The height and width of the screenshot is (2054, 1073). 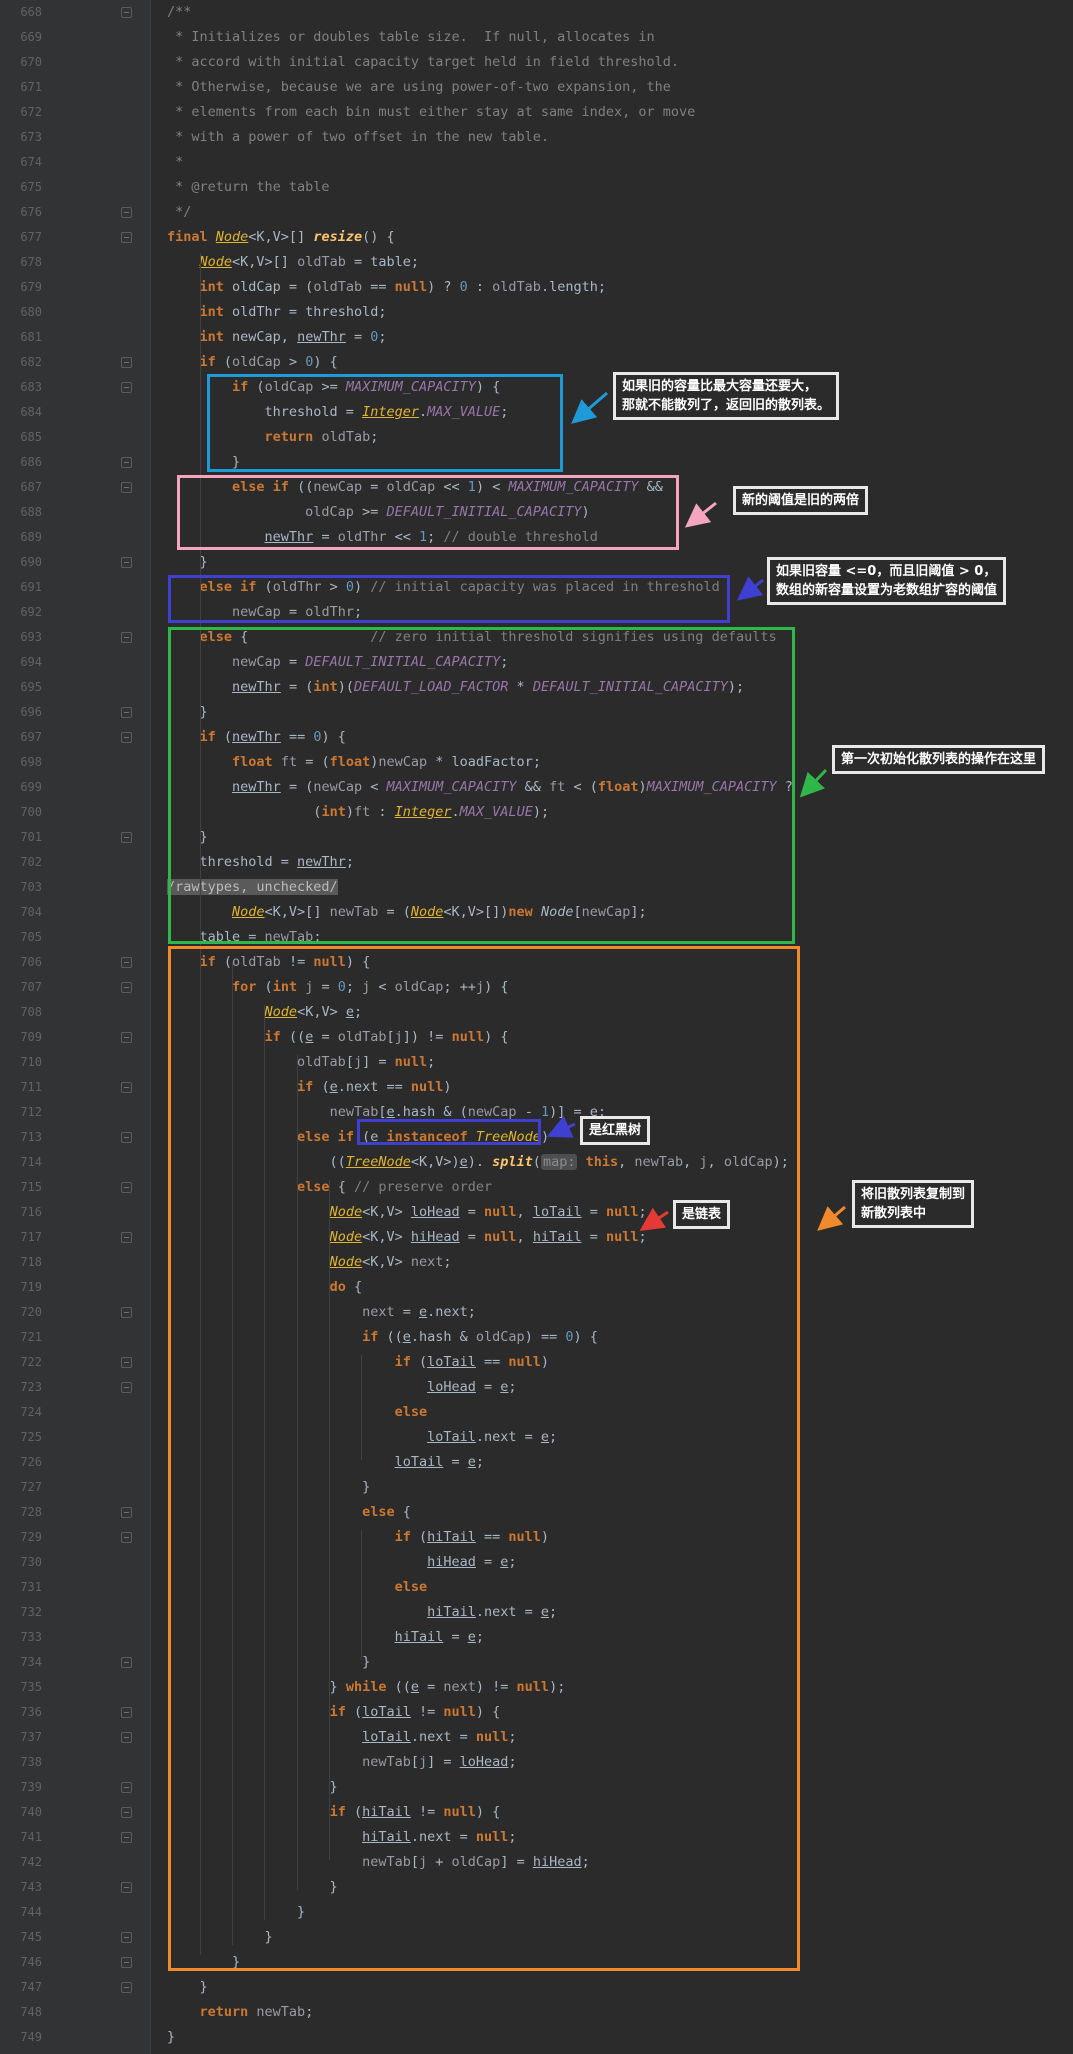 I want to click on annotation-arrows, so click(x=696, y=811).